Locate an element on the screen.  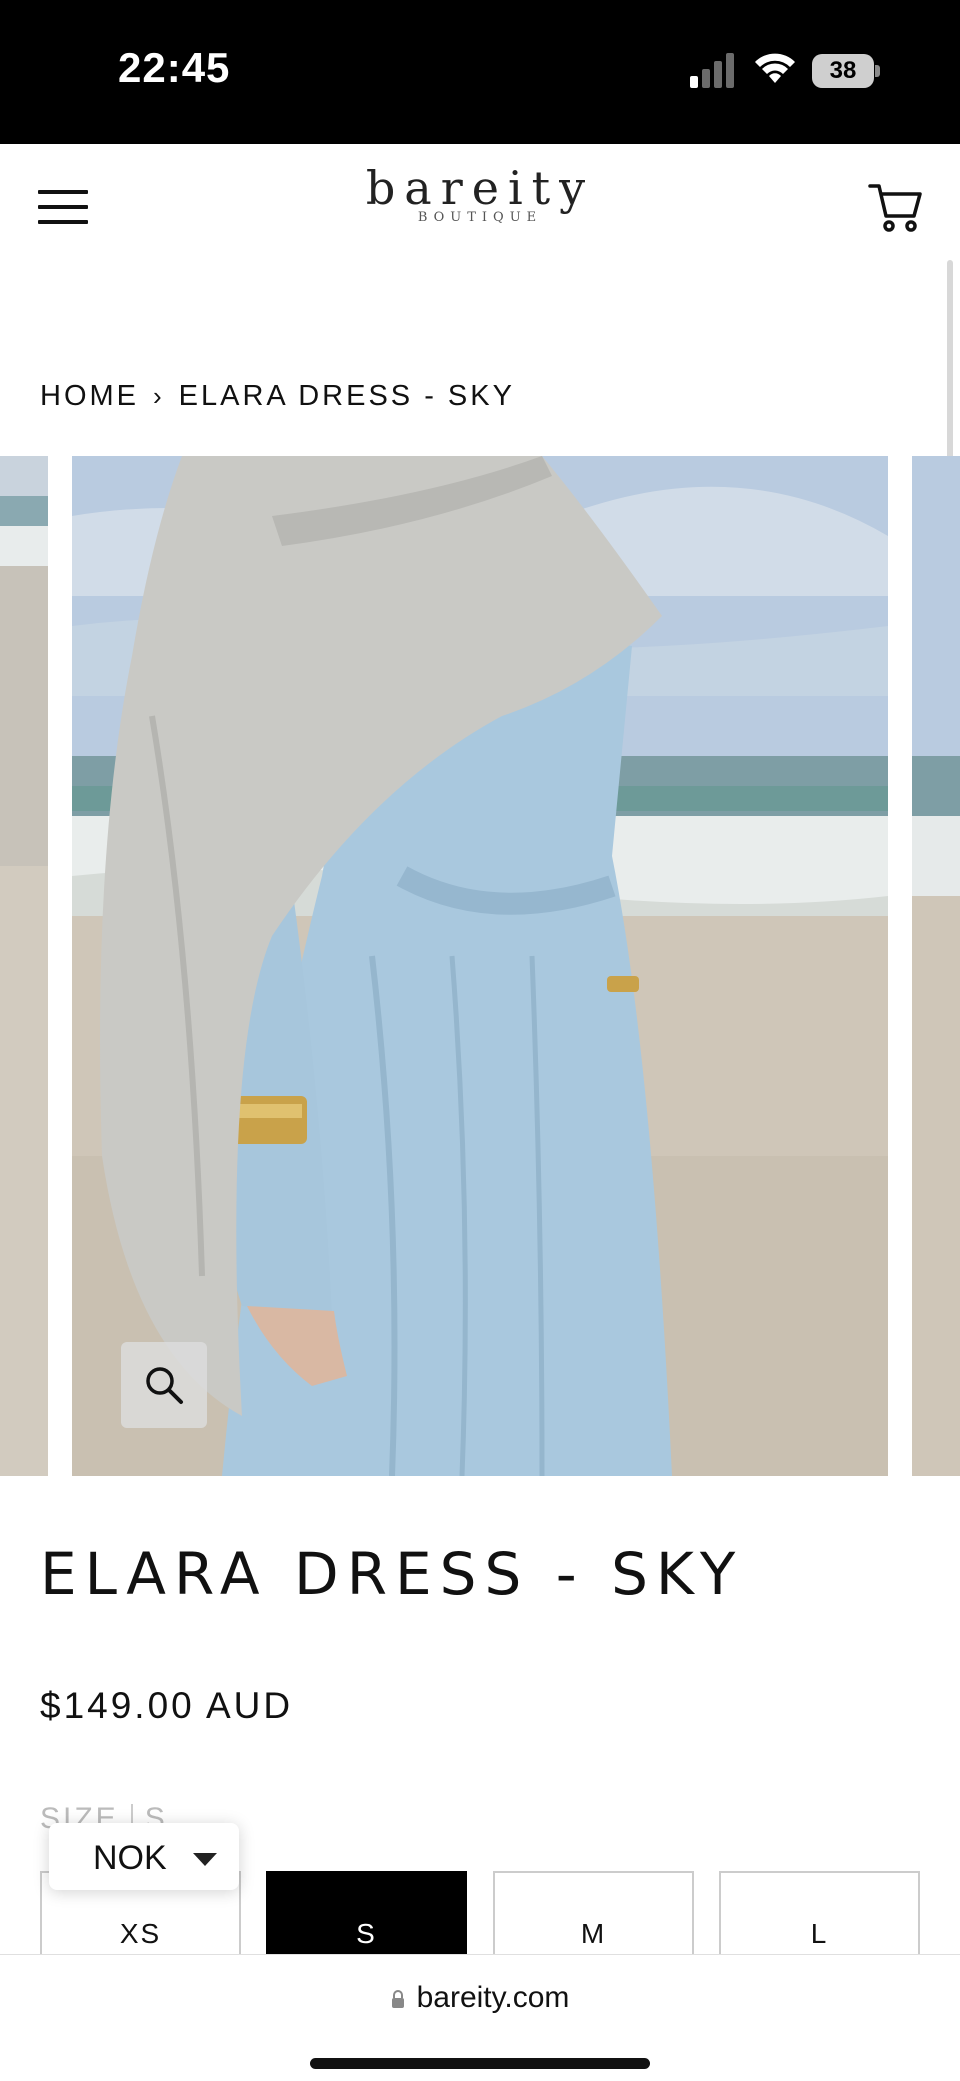
gallery-prev-slide is located at coordinates (24, 966).